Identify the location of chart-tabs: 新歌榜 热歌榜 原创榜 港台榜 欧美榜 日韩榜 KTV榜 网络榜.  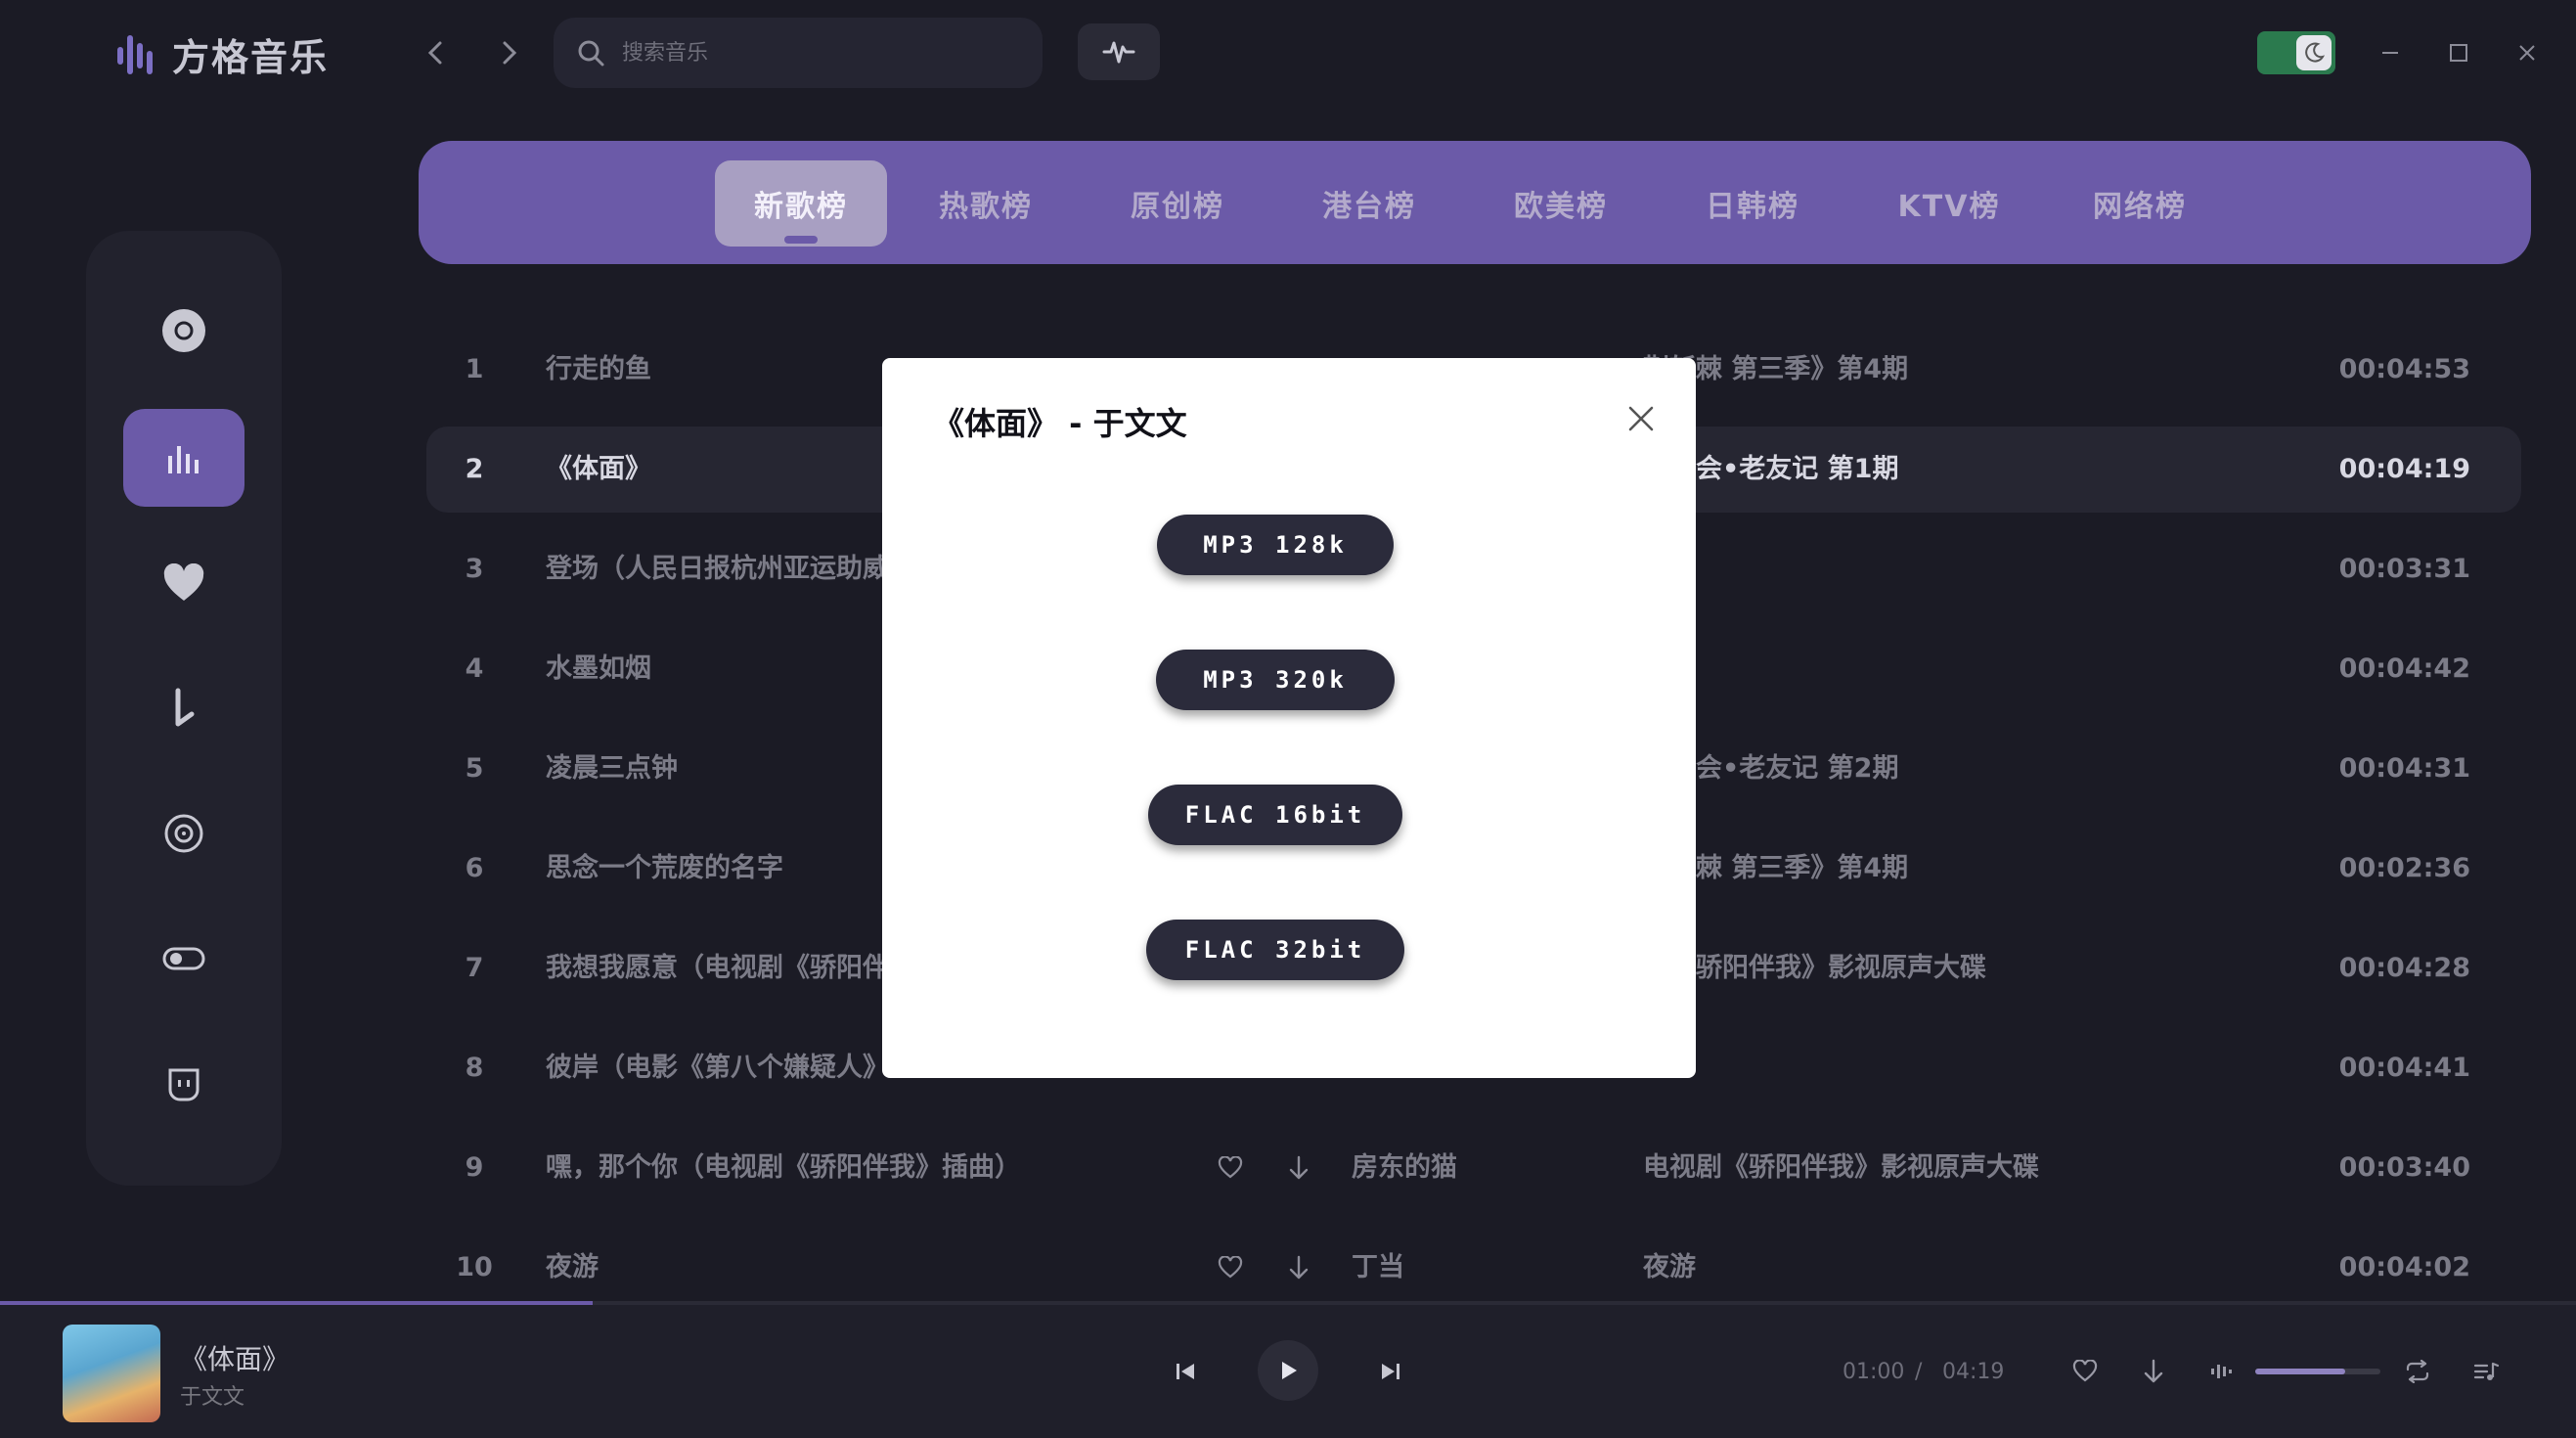
(1475, 203).